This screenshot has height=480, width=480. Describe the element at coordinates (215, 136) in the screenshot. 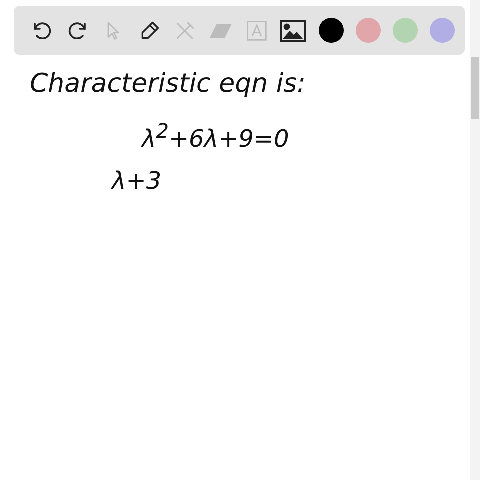

I see `handwritten-equation: λ$^{2}$+6λ+9=0` at that location.